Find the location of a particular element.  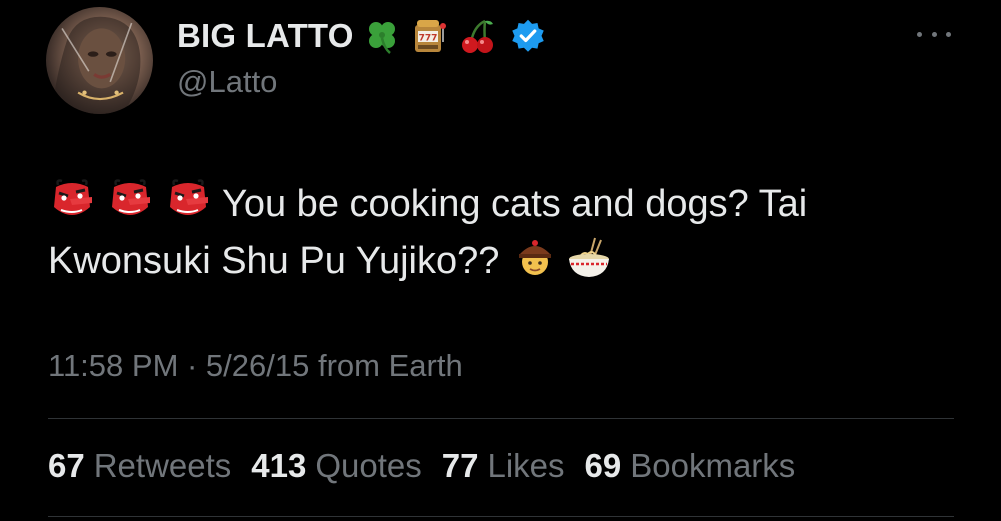

man-with-chinese-cap-icon is located at coordinates (535, 258).